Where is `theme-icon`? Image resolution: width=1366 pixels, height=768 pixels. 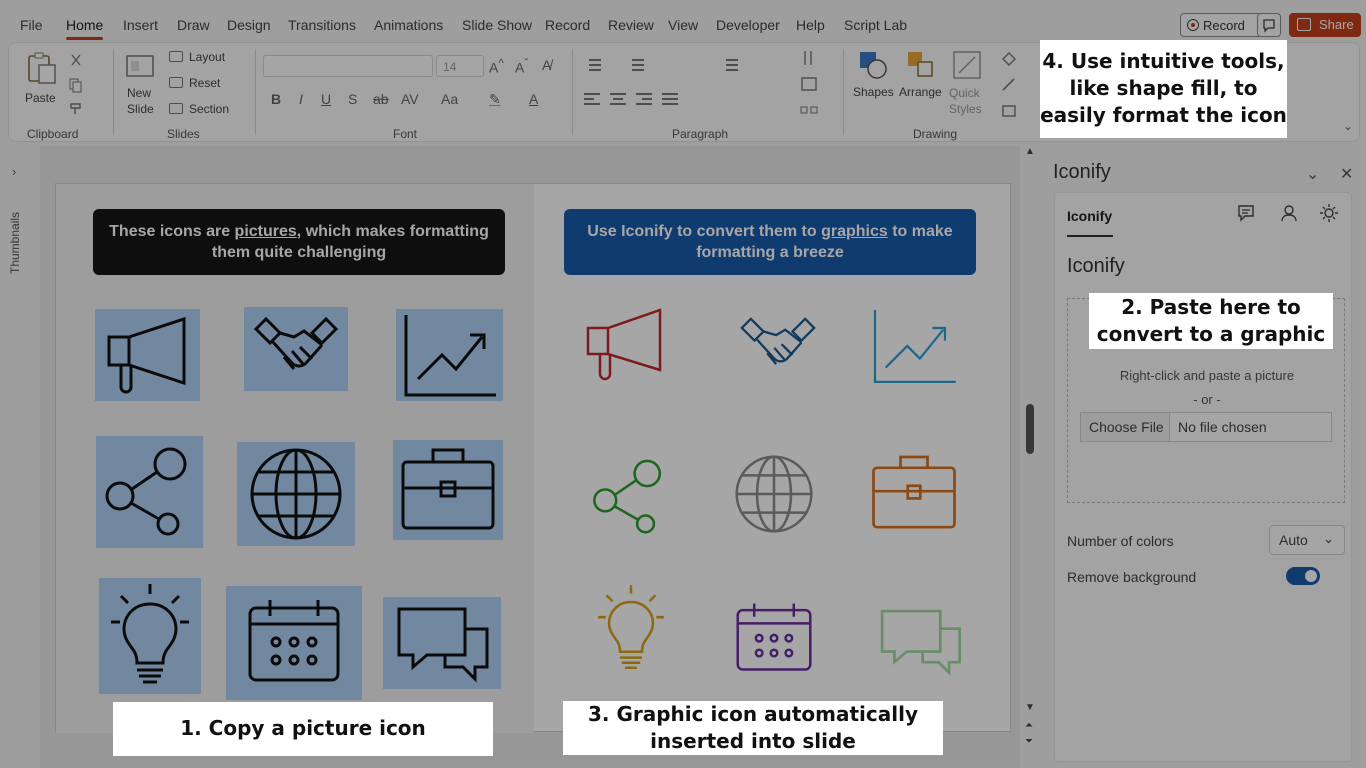 theme-icon is located at coordinates (1329, 213).